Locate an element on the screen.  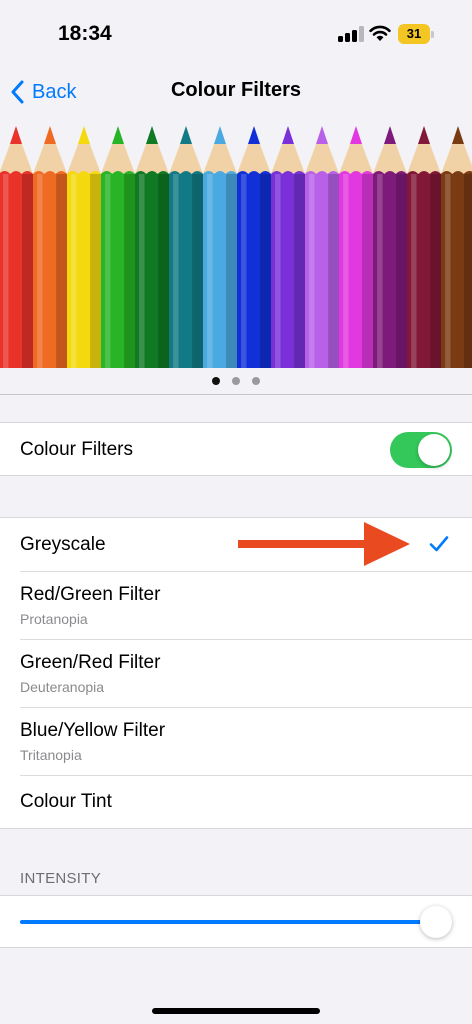
slider-thumb is located at coordinates (436, 922).